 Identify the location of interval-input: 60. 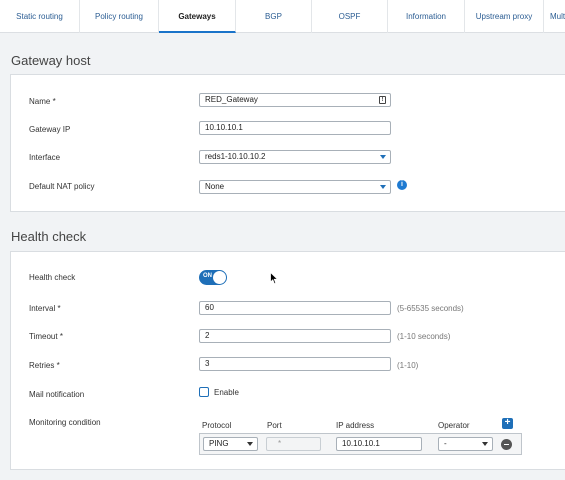
(295, 308).